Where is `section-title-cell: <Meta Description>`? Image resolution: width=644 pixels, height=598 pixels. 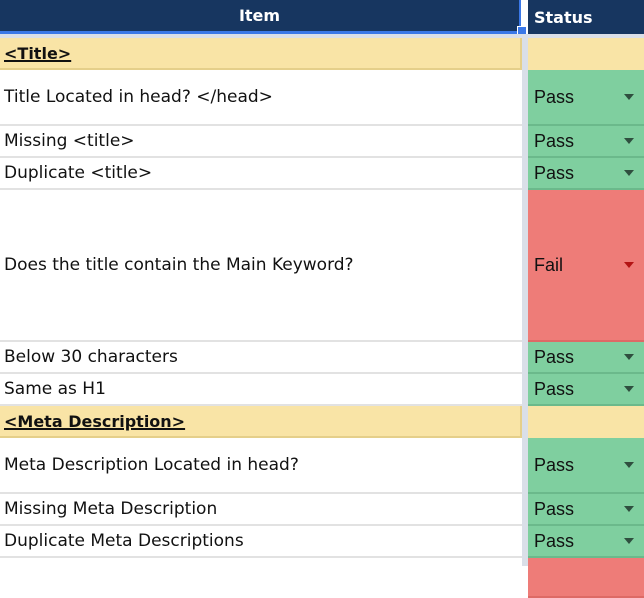 section-title-cell: <Meta Description> is located at coordinates (261, 422).